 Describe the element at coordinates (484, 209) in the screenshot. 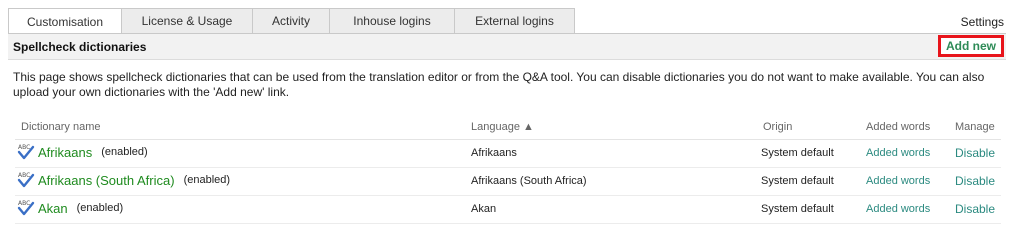

I see `language-cell: Akan` at that location.